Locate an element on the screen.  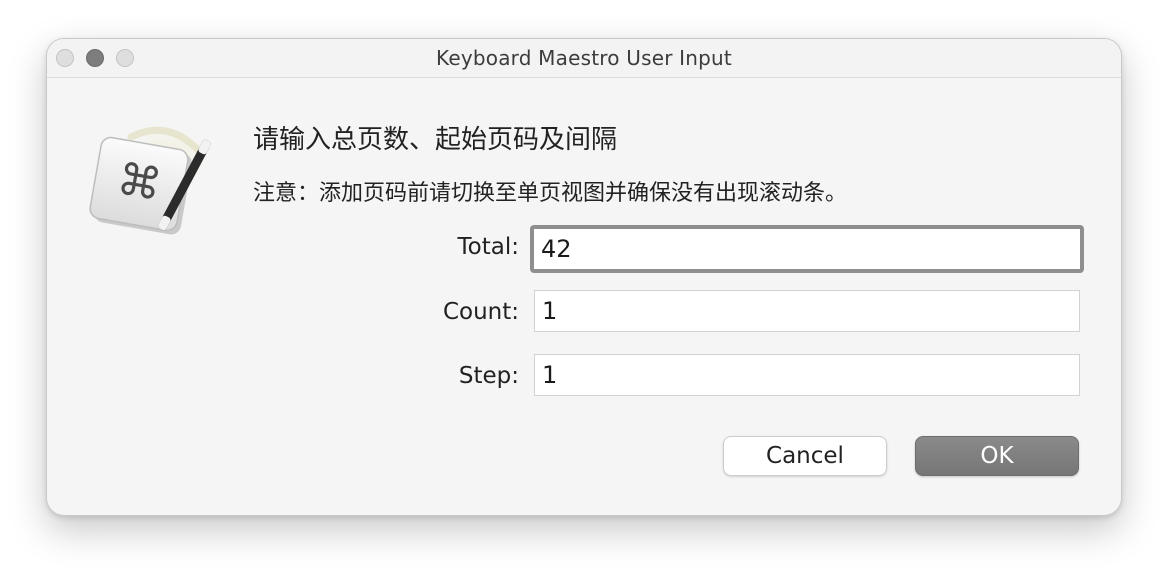
dialog-heading: 请输入总页数、起始页码及间隔 is located at coordinates (435, 140).